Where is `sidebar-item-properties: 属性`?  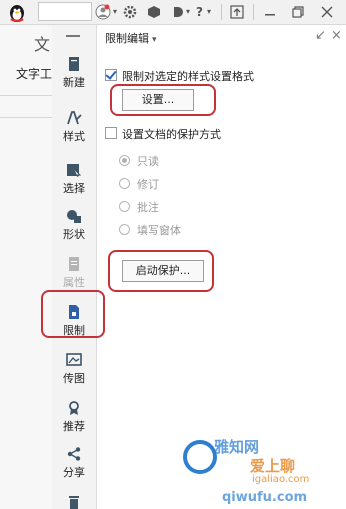
sidebar-item-properties: 属性 is located at coordinates (74, 272).